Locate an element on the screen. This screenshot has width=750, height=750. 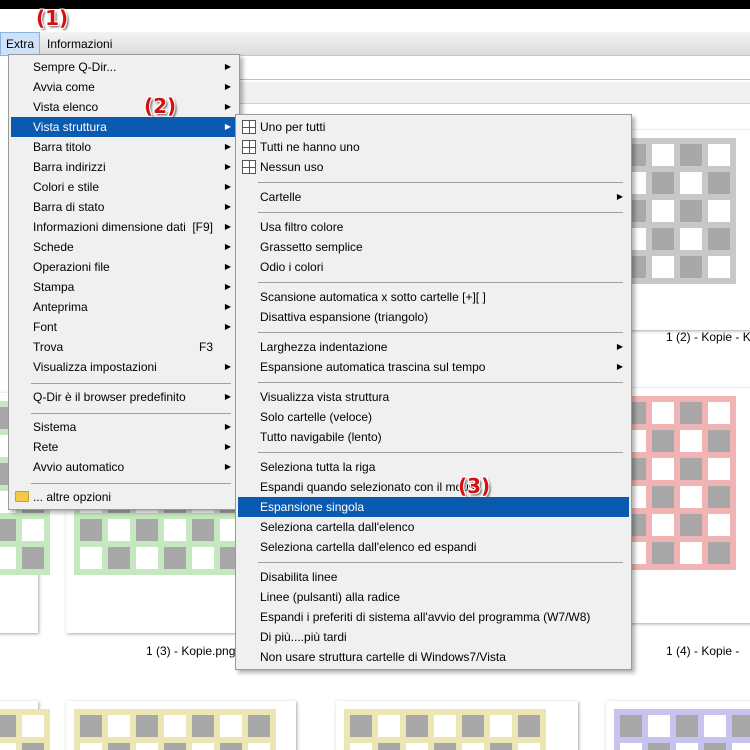
menu-item-cartelle: Cartelle ▶ is located at coordinates (433, 197).